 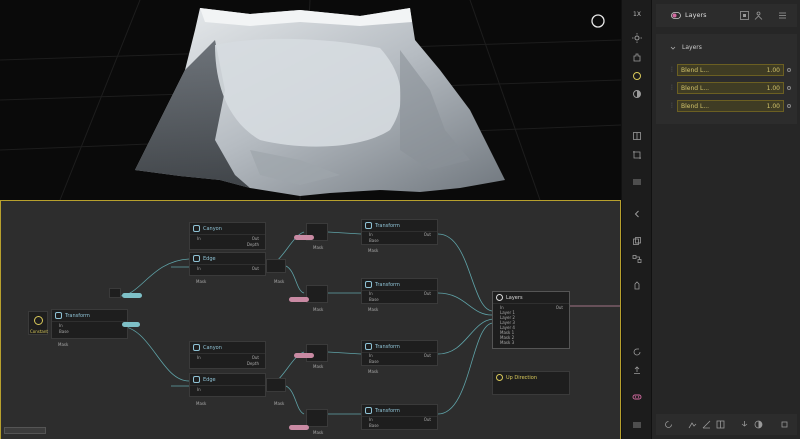 What do you see at coordinates (227, 355) in the screenshot?
I see `canyon-bottom-node: Canyon In Out Depth` at bounding box center [227, 355].